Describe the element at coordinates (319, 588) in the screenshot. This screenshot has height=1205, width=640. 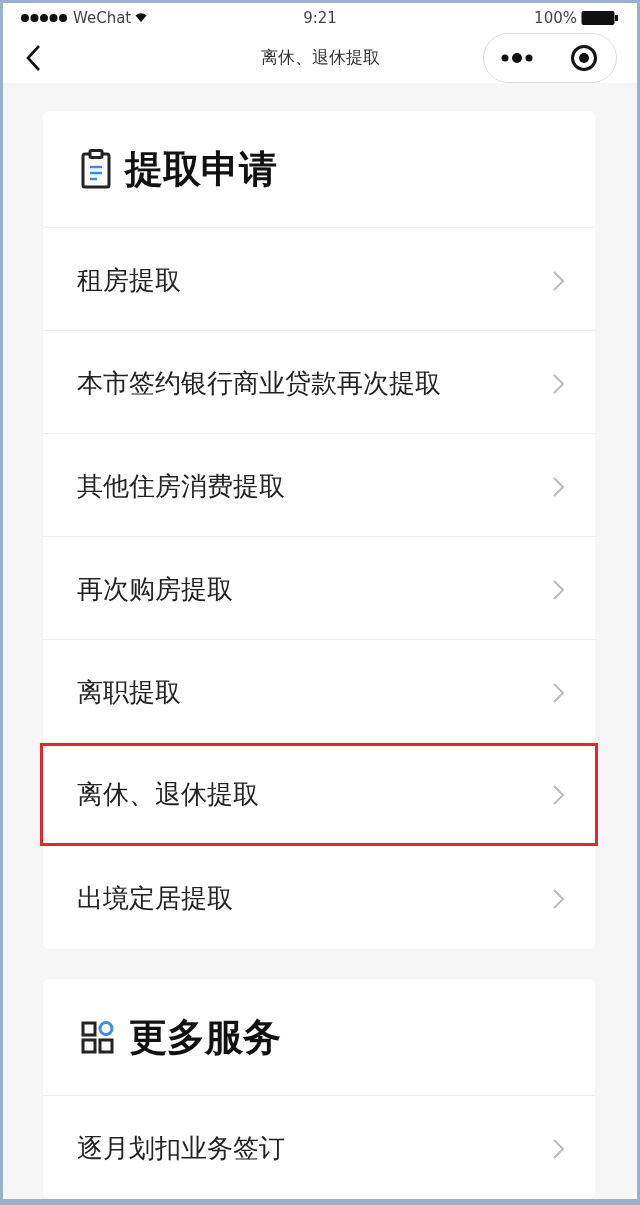
I see `menu-item: 再次购房提取` at that location.